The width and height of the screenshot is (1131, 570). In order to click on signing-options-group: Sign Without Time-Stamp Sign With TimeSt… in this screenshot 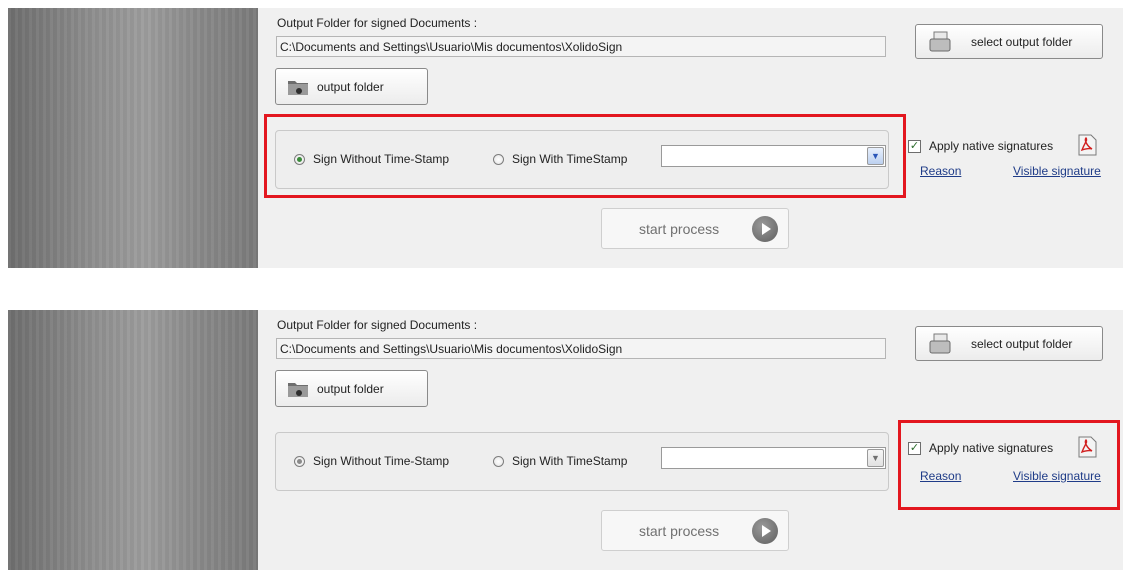, I will do `click(582, 461)`.